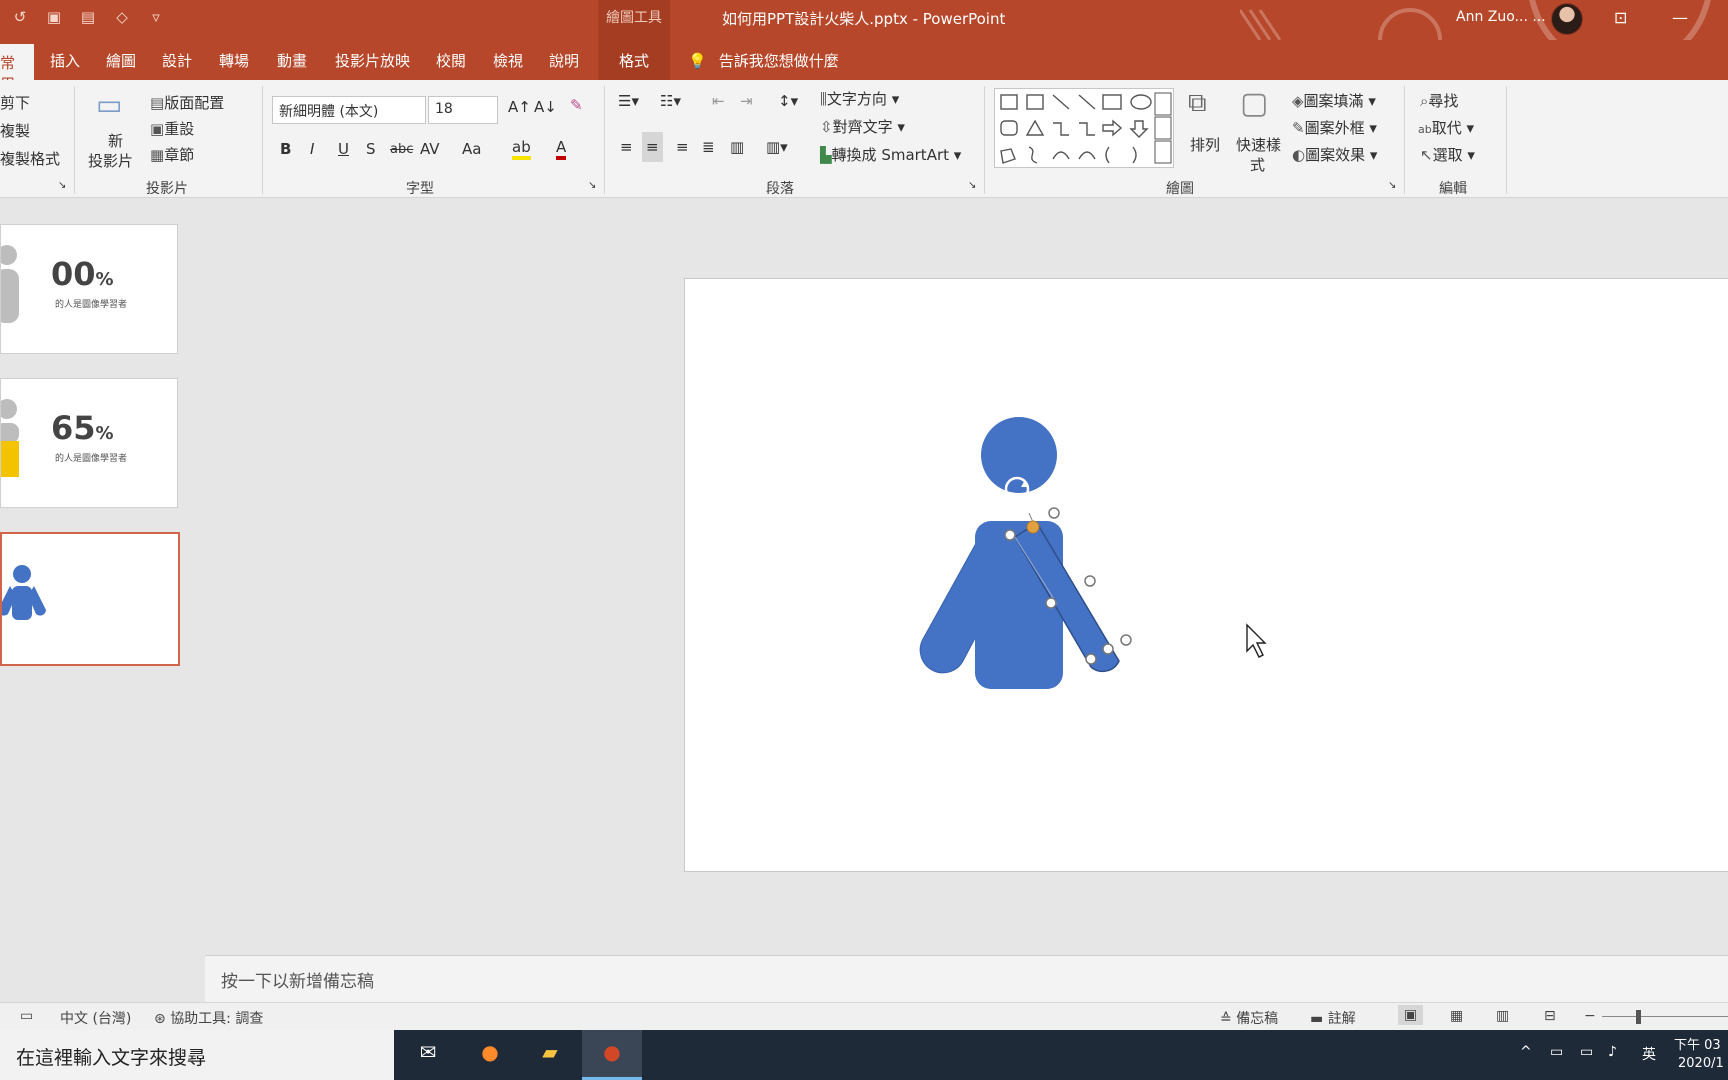 The height and width of the screenshot is (1080, 1728). I want to click on reading-view-icon: ▥, so click(1502, 1016).